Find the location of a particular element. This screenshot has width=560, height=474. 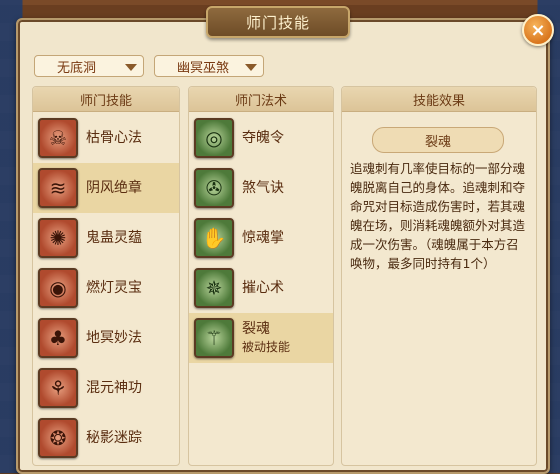

spell-label: 煞气诀 is located at coordinates (263, 188).